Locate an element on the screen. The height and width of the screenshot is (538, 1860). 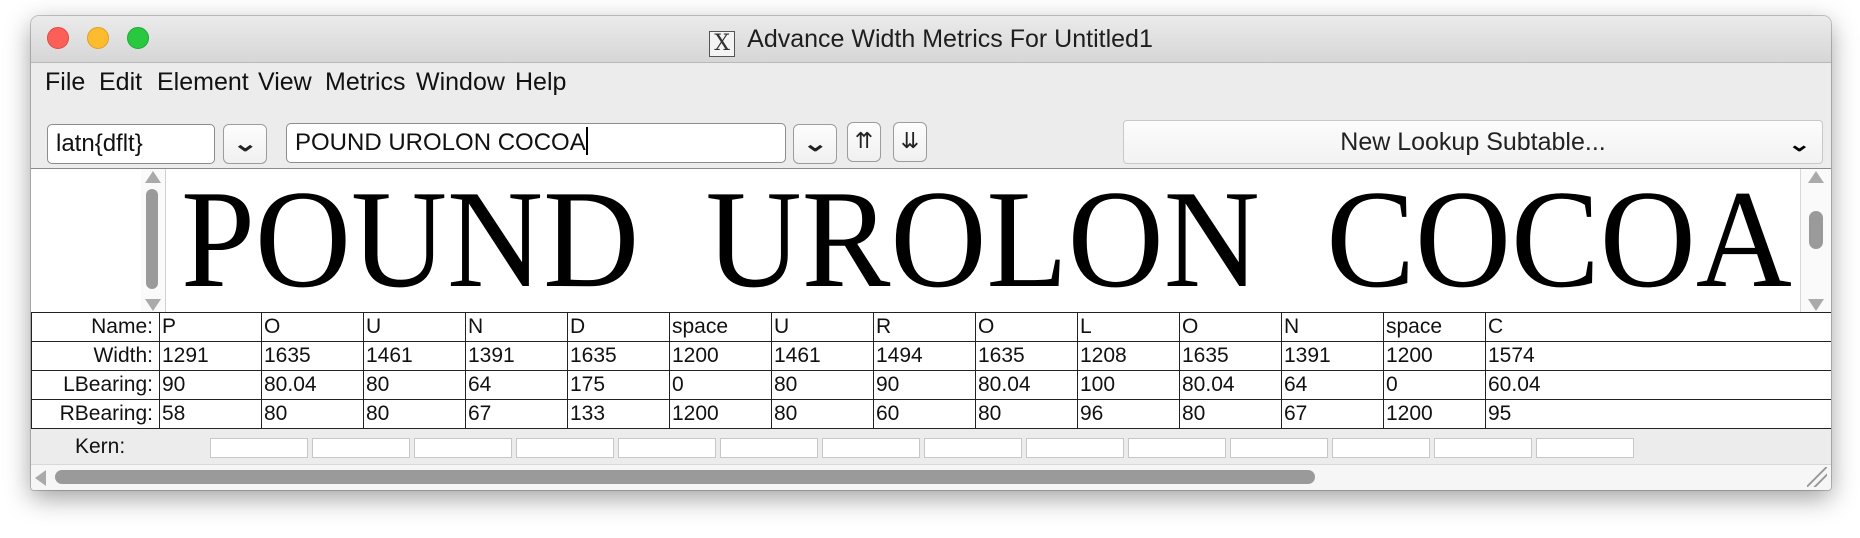
name-cell: C is located at coordinates (1658, 327).